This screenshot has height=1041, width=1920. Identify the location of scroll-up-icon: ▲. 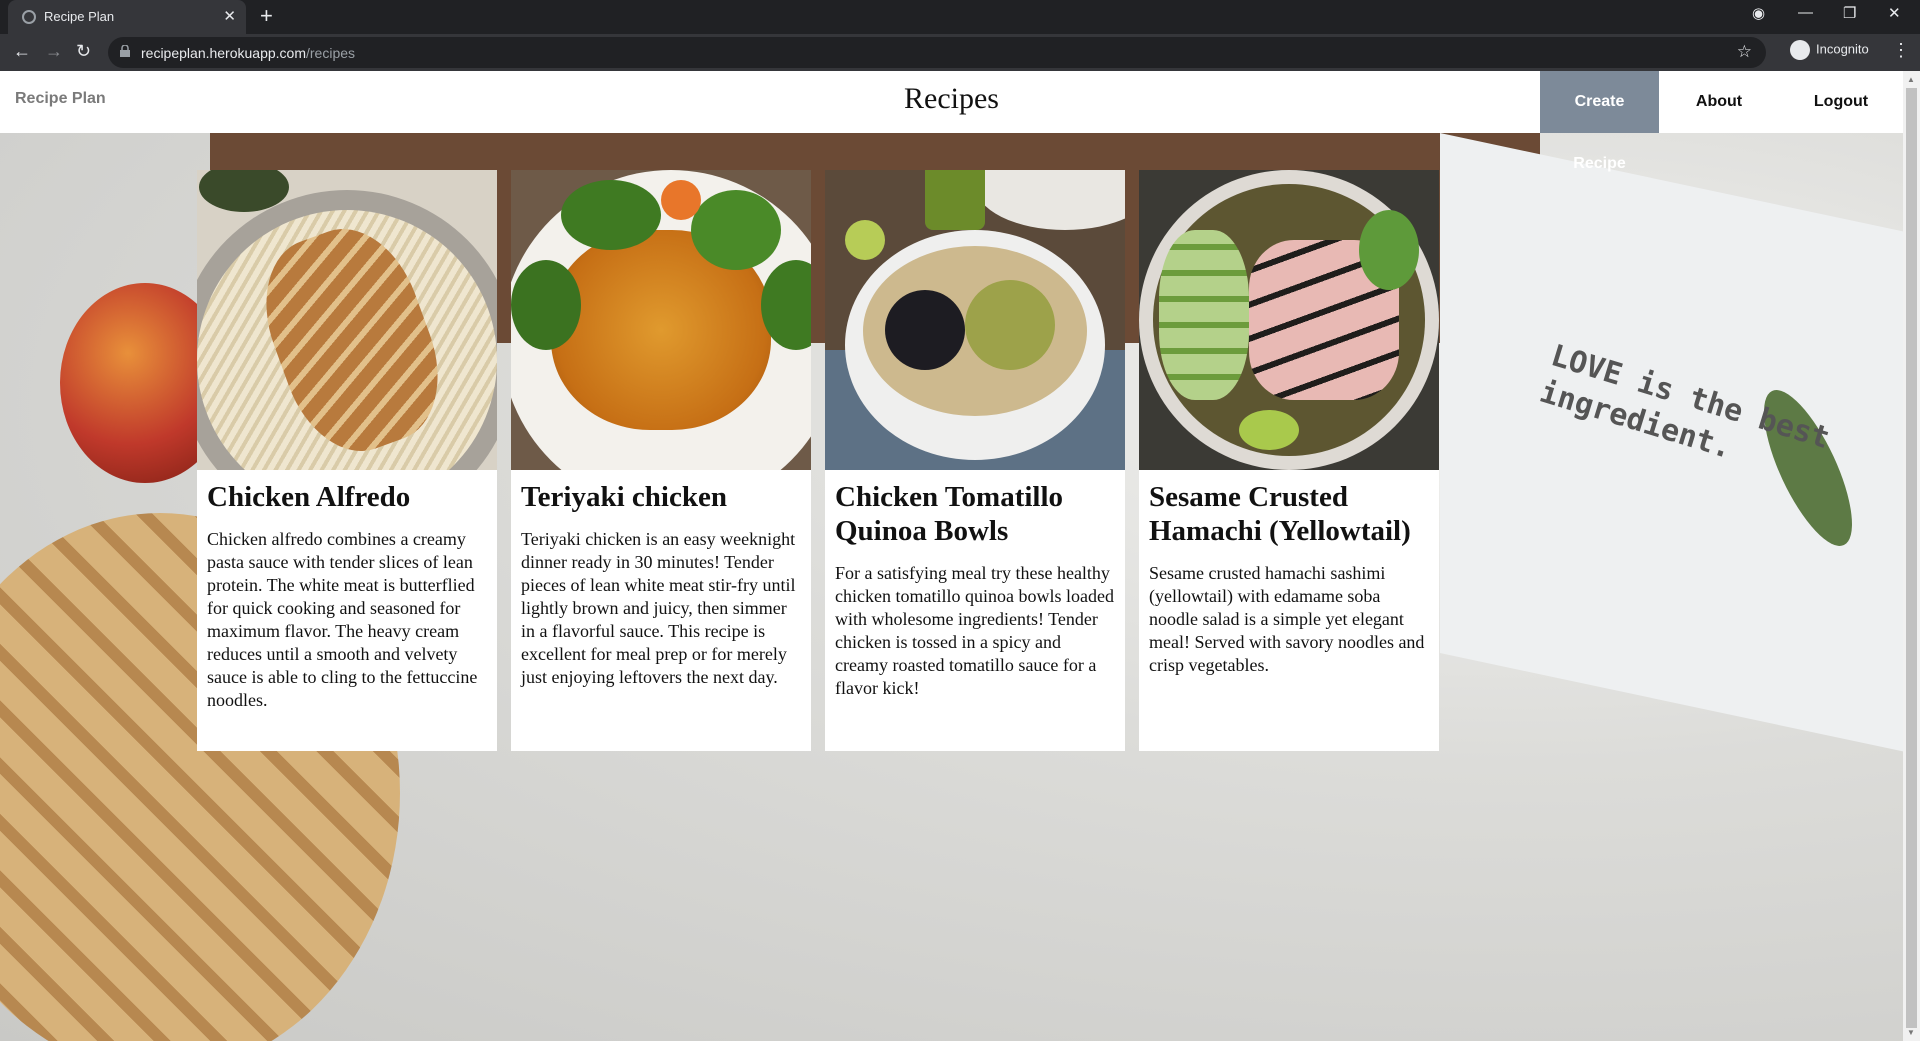
(1911, 79).